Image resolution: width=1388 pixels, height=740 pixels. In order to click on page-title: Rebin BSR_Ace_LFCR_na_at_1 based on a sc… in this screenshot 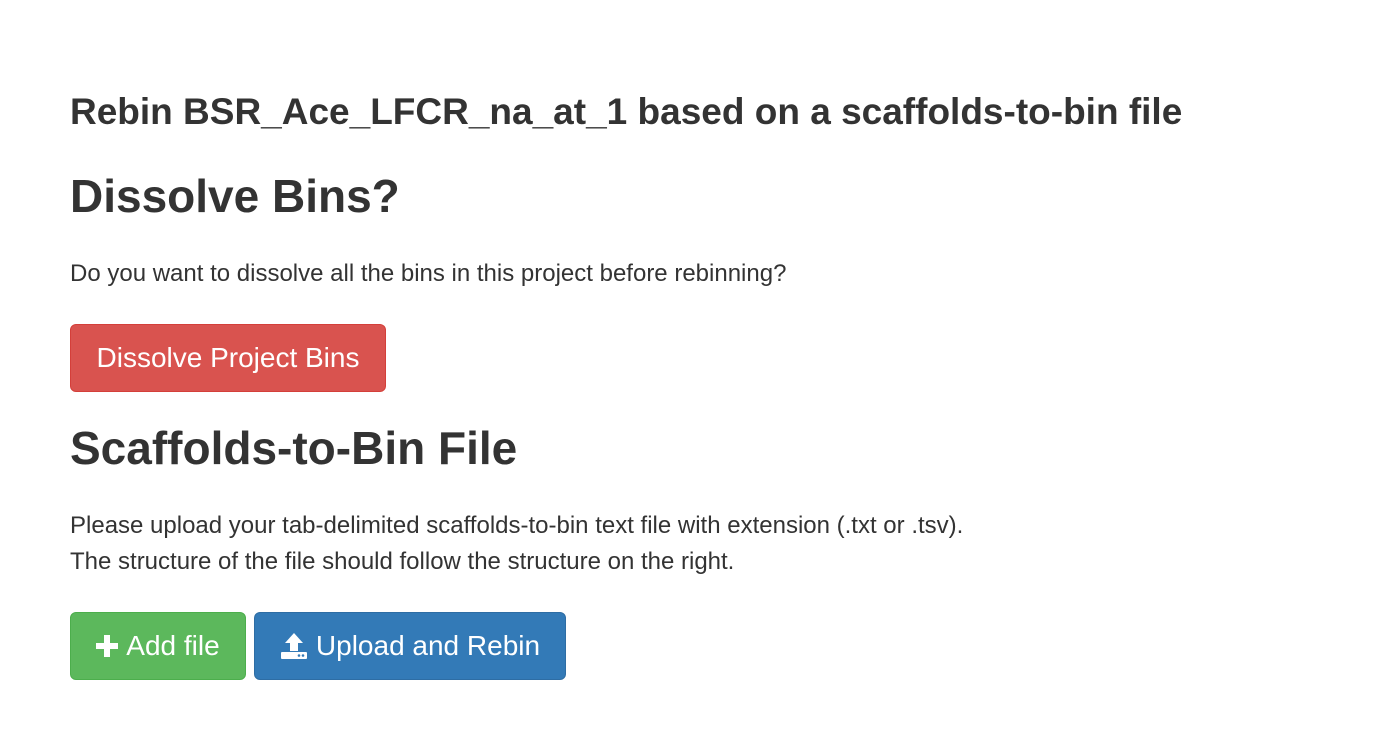, I will do `click(626, 111)`.